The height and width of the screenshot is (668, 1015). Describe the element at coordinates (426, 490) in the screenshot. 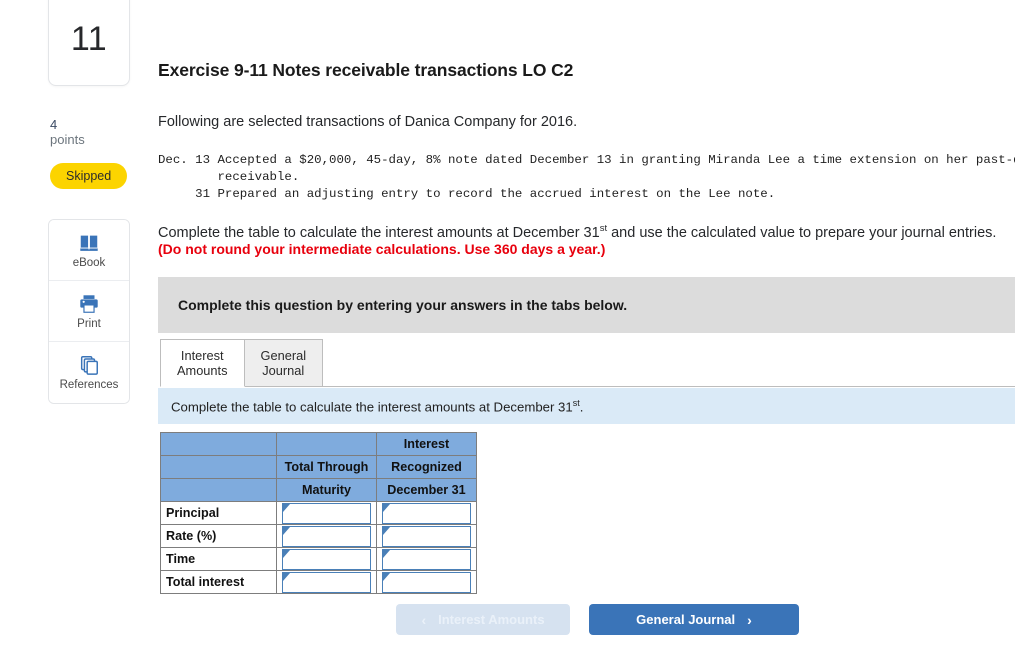

I see `header-december-31: December 31` at that location.